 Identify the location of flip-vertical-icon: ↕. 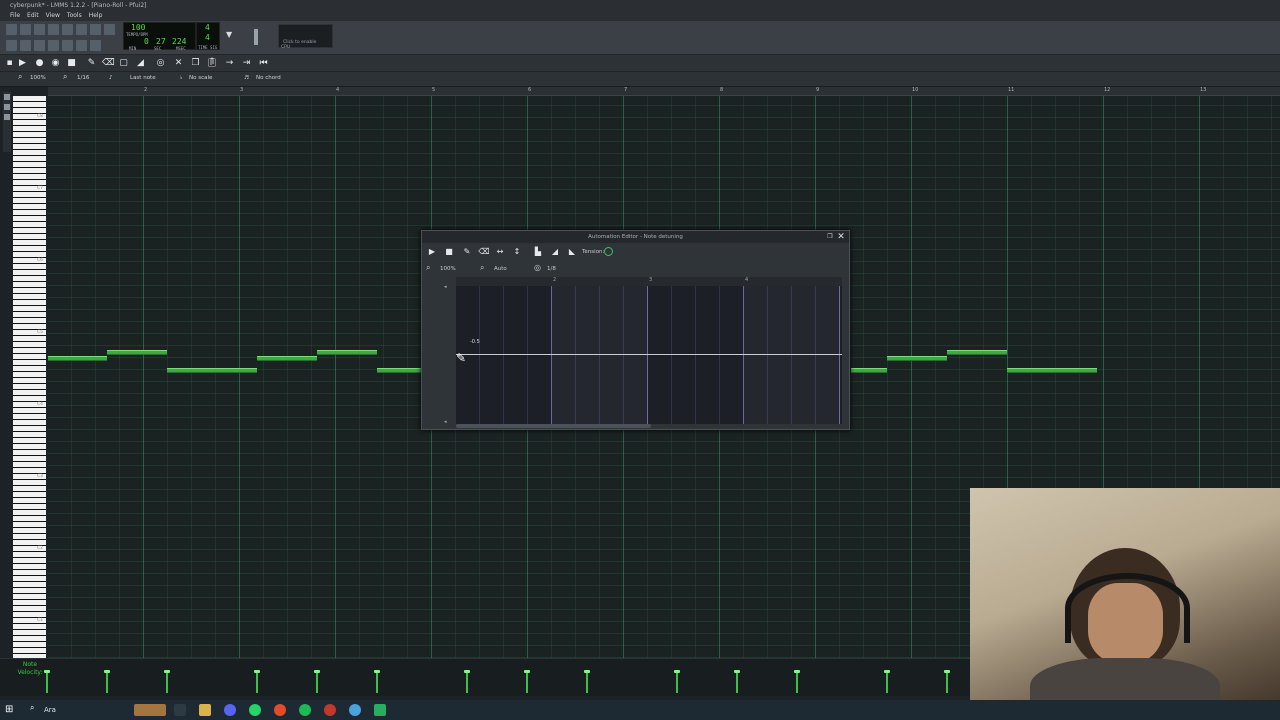
(517, 252).